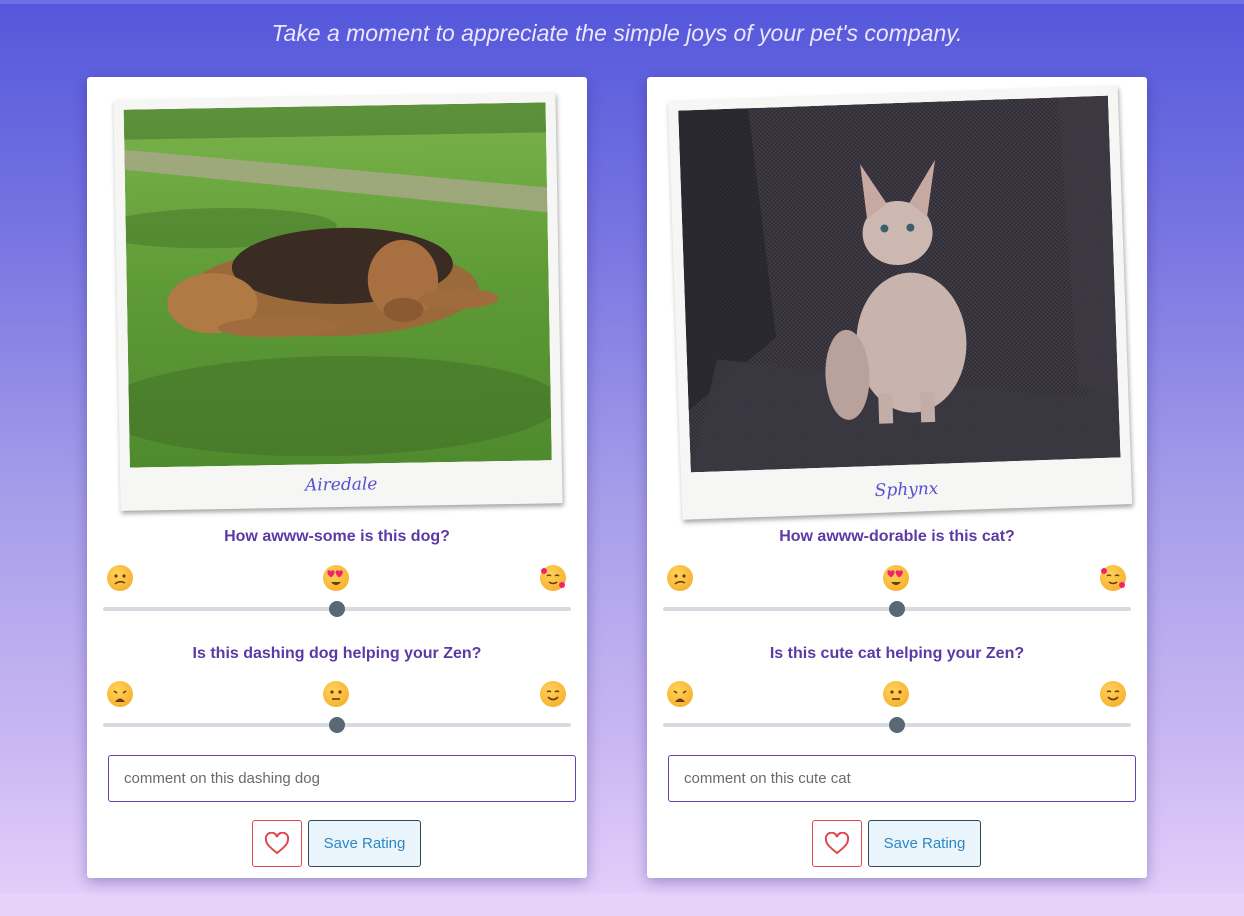  Describe the element at coordinates (899, 284) in the screenshot. I see `cat-photo` at that location.